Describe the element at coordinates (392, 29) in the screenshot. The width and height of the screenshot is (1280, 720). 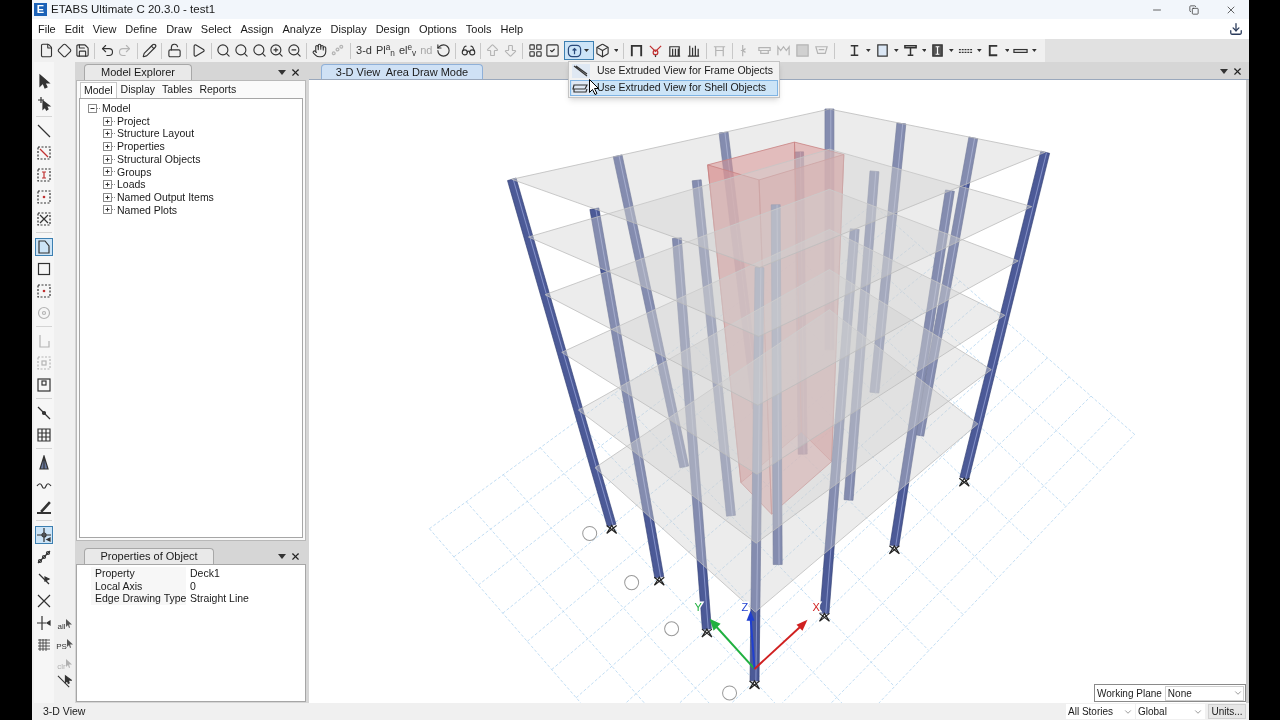
I see `menu-item: Design` at that location.